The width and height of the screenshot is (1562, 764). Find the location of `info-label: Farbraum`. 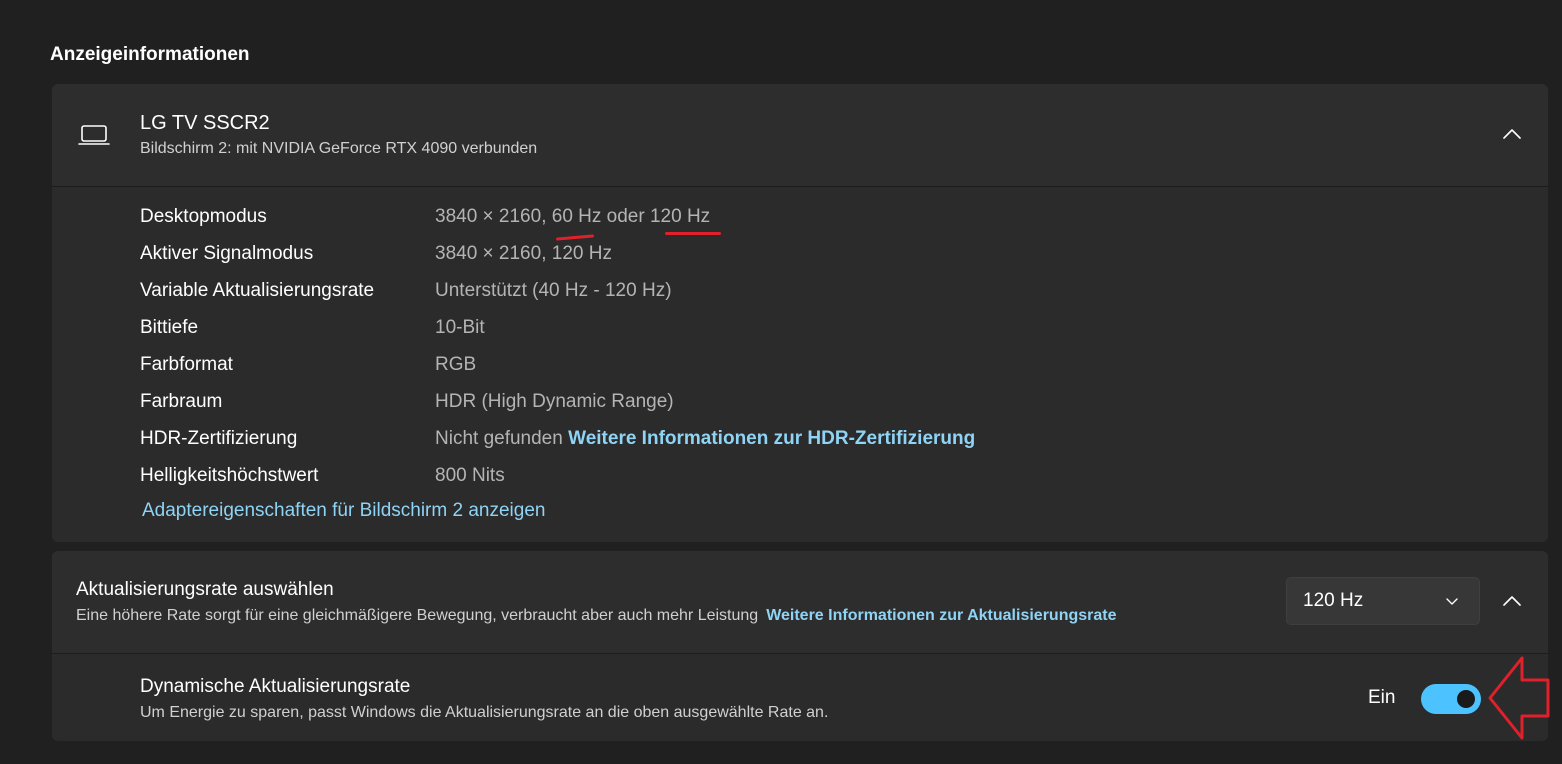

info-label: Farbraum is located at coordinates (181, 402).